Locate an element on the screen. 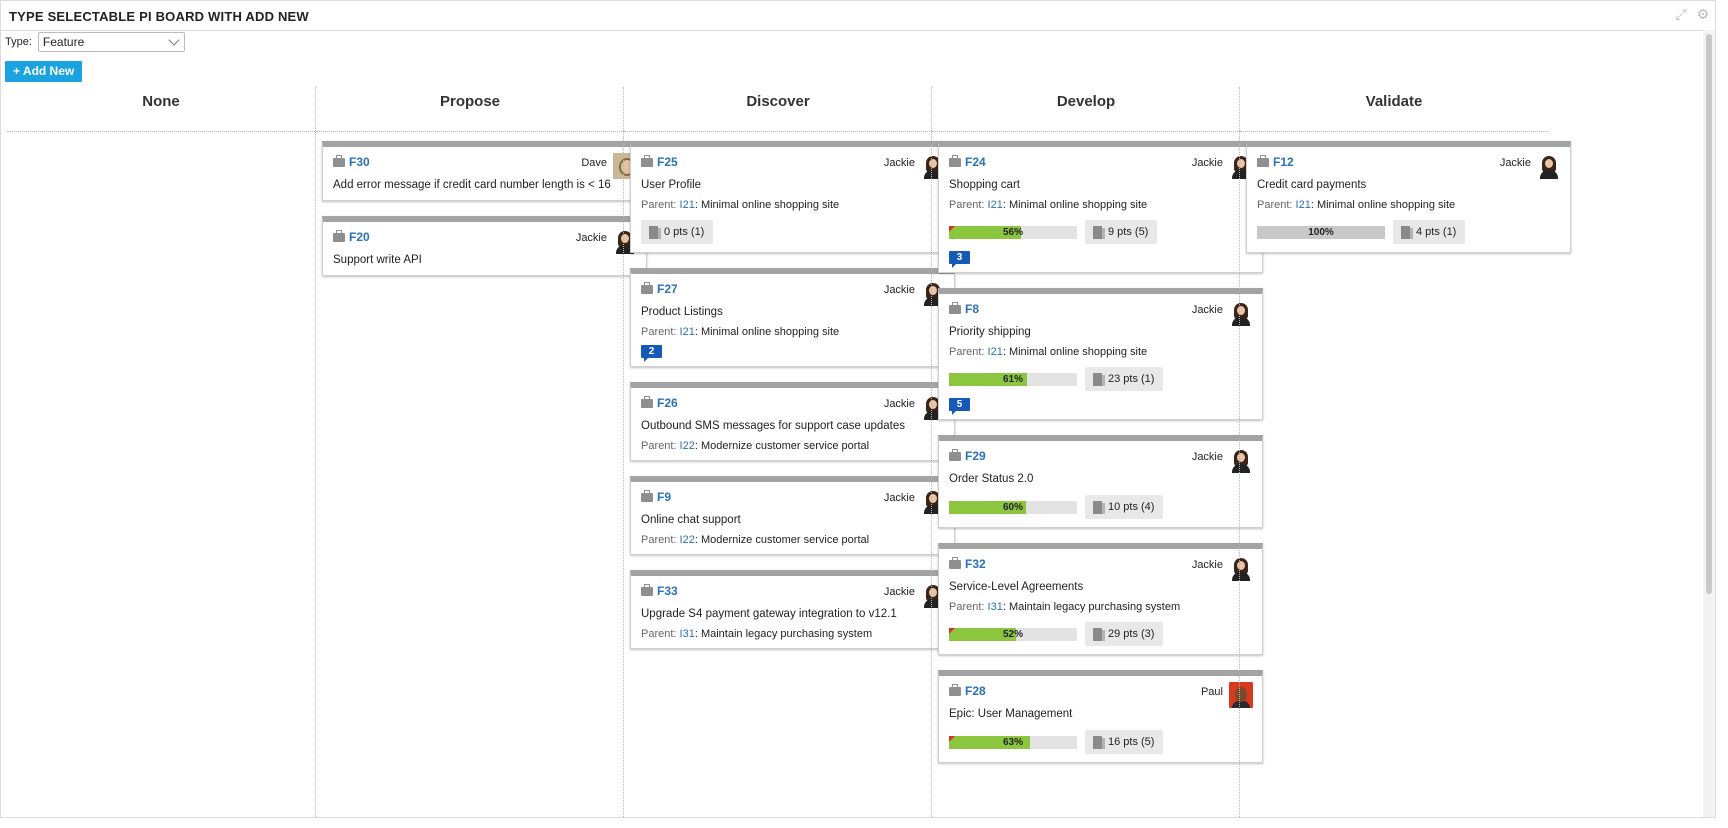  progress-bar: 100% is located at coordinates (1321, 232).